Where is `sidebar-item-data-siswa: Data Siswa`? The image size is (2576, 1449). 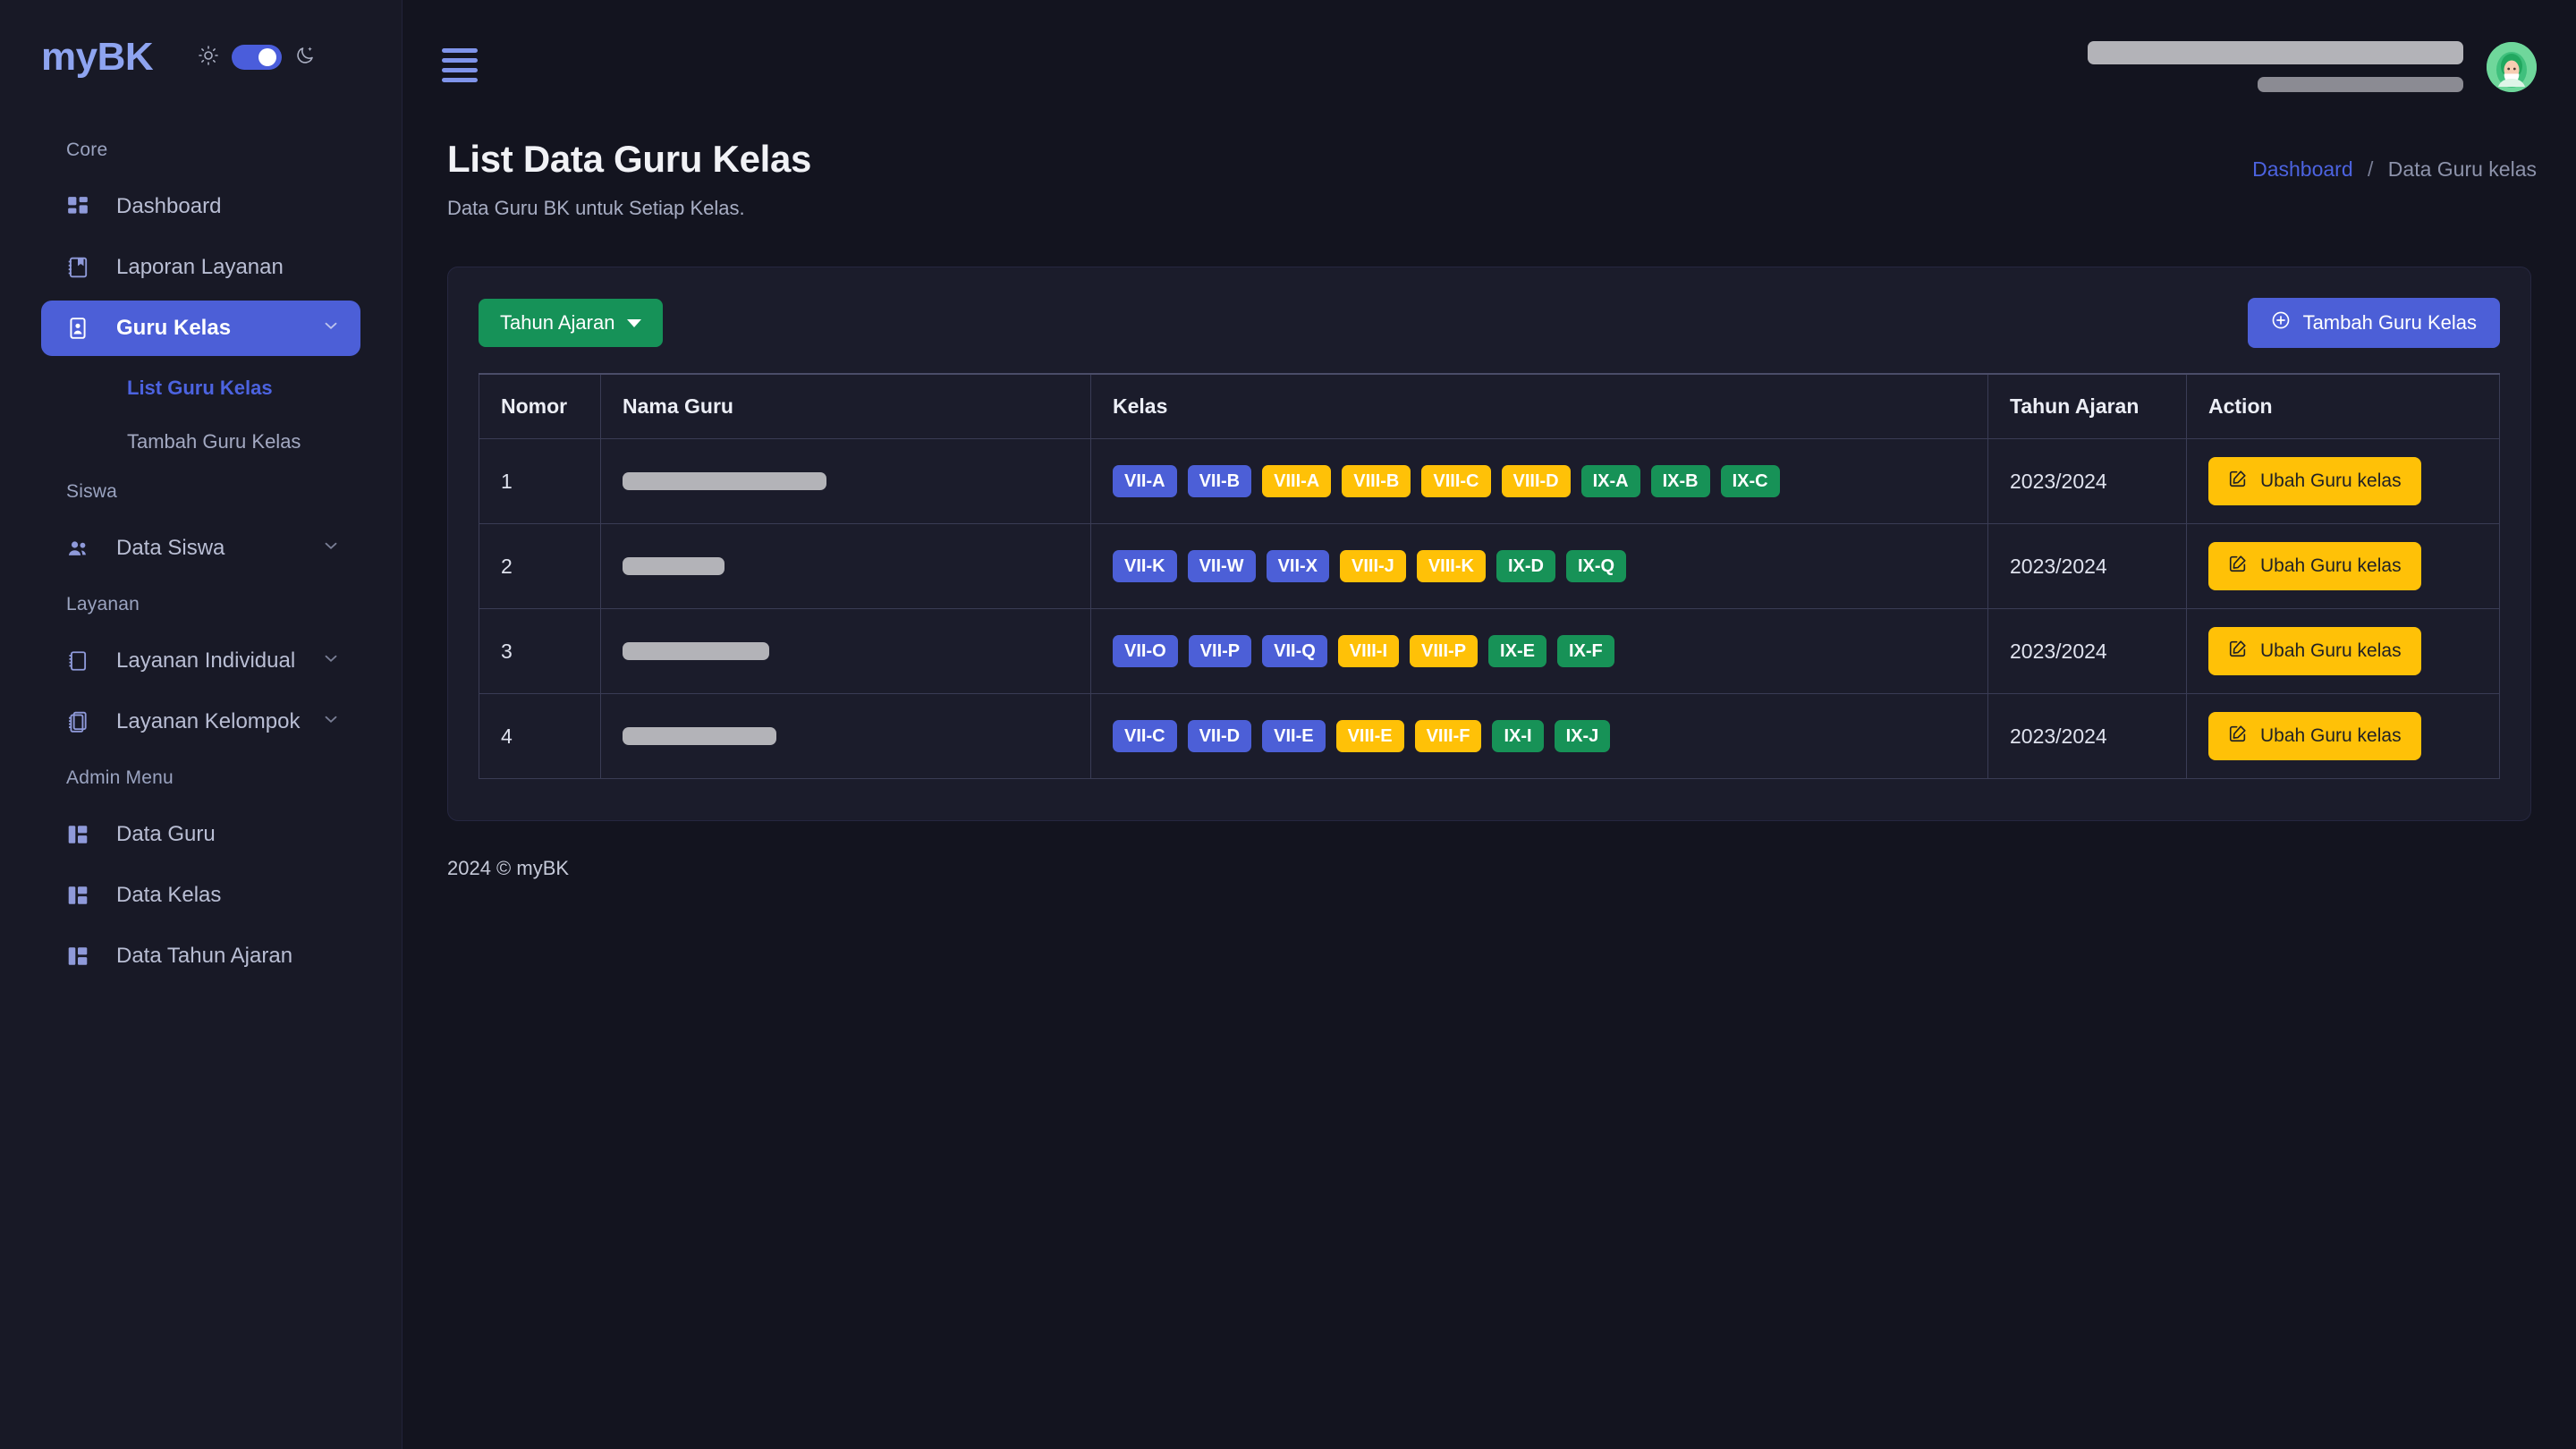 sidebar-item-data-siswa: Data Siswa is located at coordinates (200, 548).